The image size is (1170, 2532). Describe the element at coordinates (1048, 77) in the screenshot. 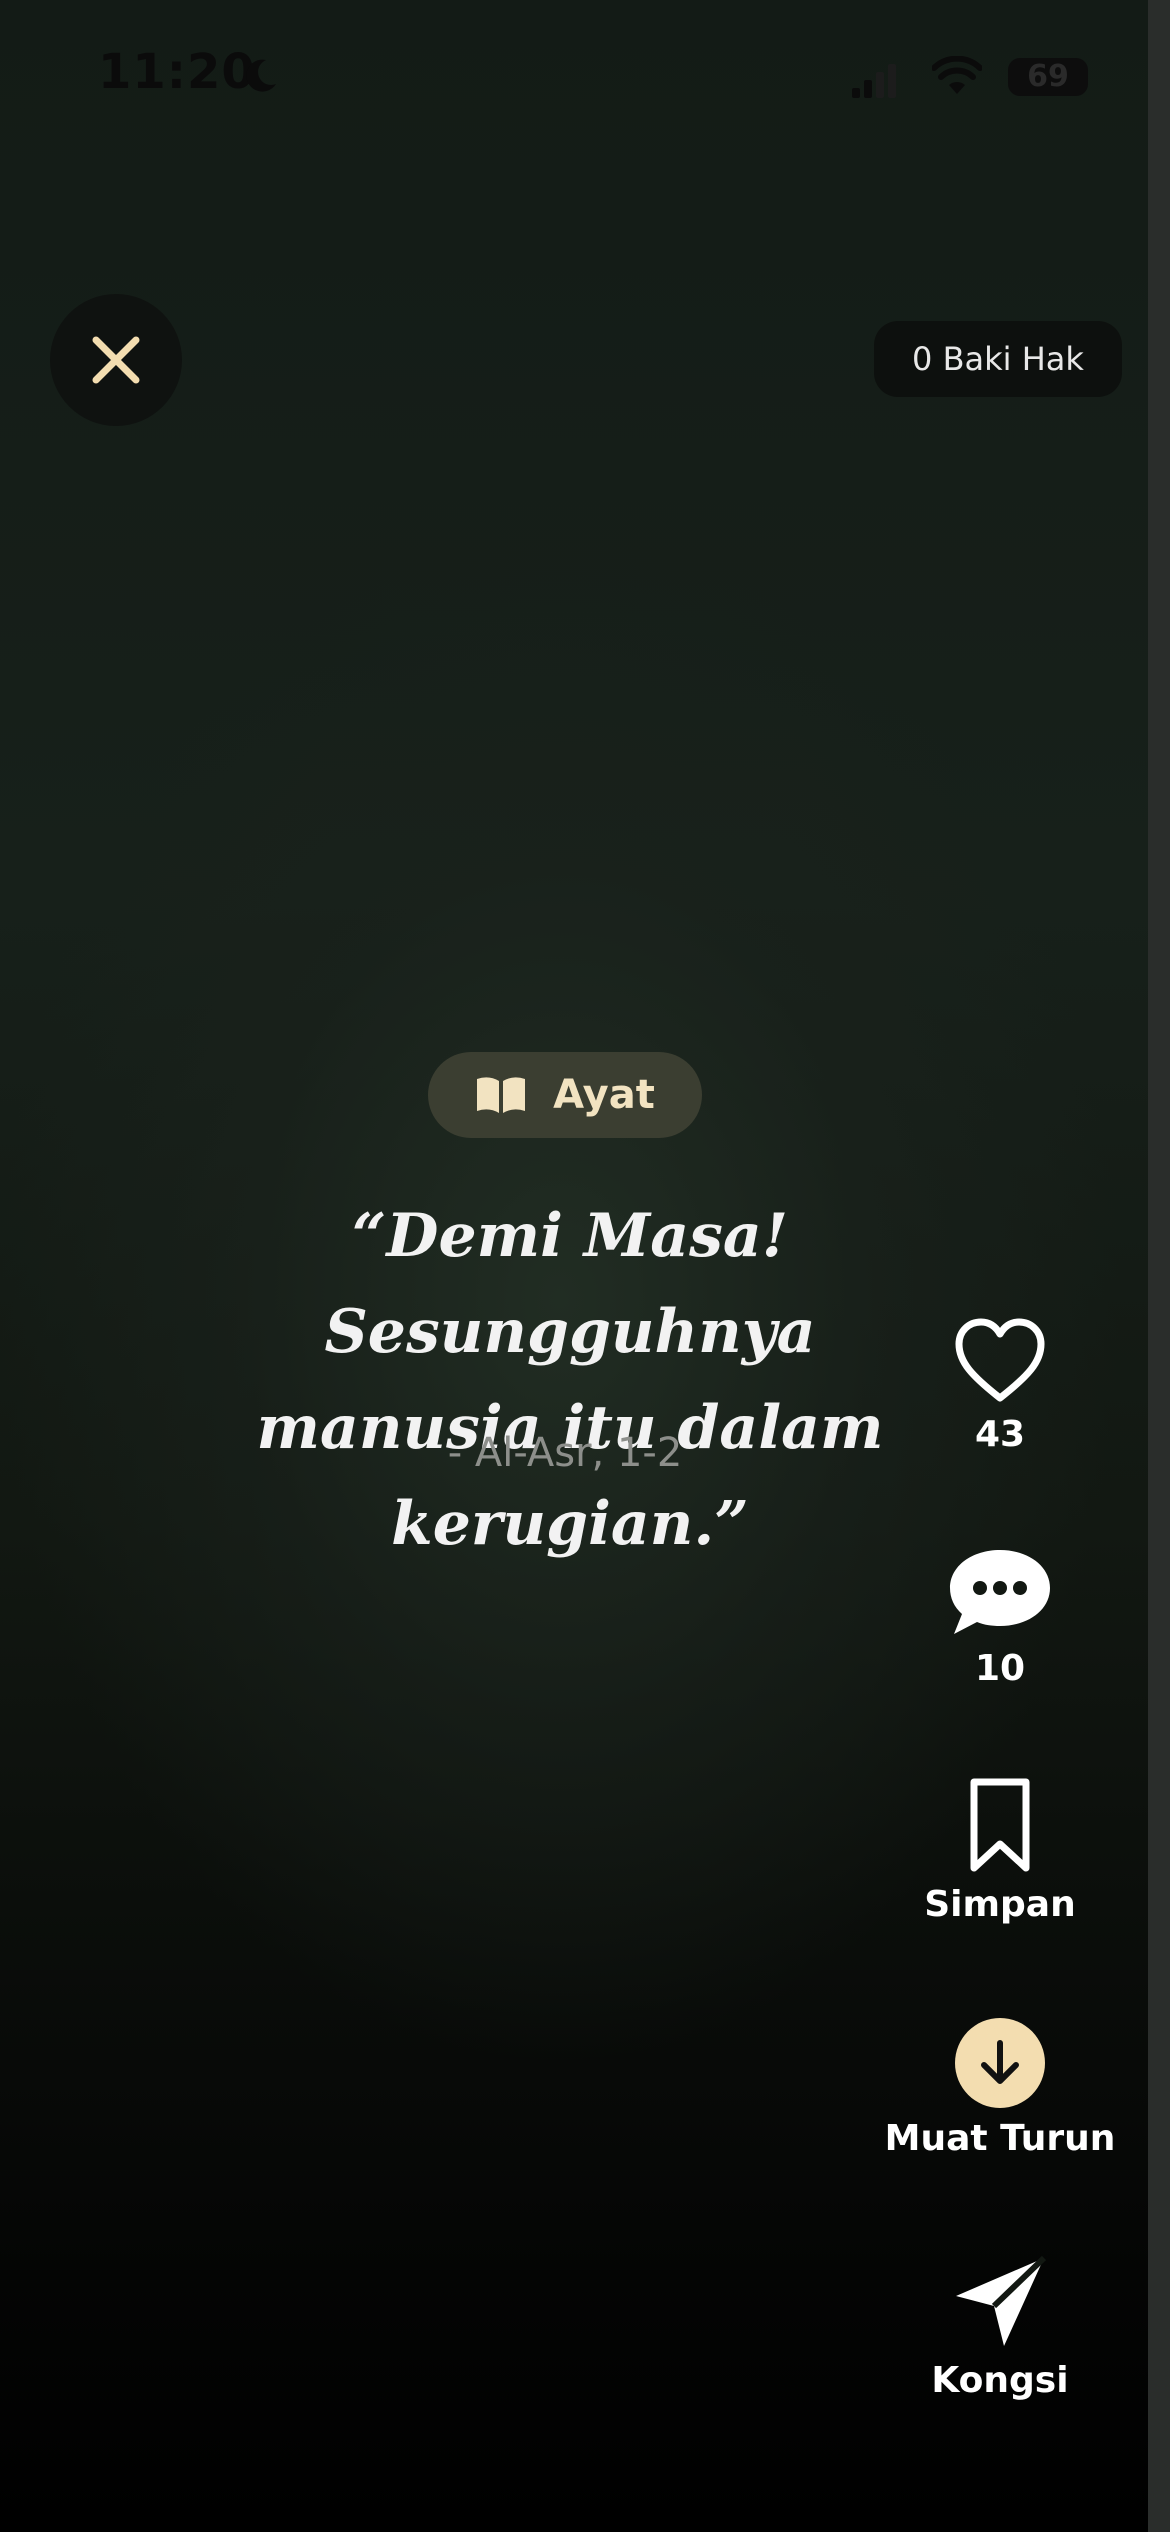

I see `battery-icon: 69` at that location.